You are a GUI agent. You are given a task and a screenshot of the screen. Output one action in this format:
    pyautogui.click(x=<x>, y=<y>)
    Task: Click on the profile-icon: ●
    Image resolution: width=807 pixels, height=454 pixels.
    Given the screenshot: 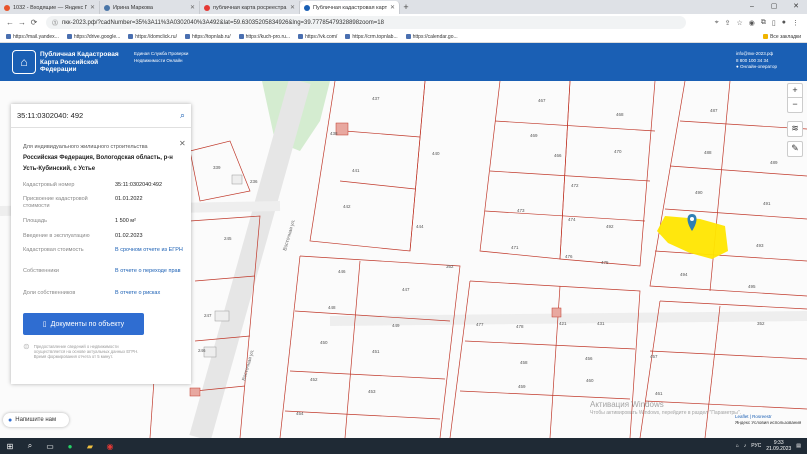 What is the action you would take?
    pyautogui.click(x=784, y=23)
    